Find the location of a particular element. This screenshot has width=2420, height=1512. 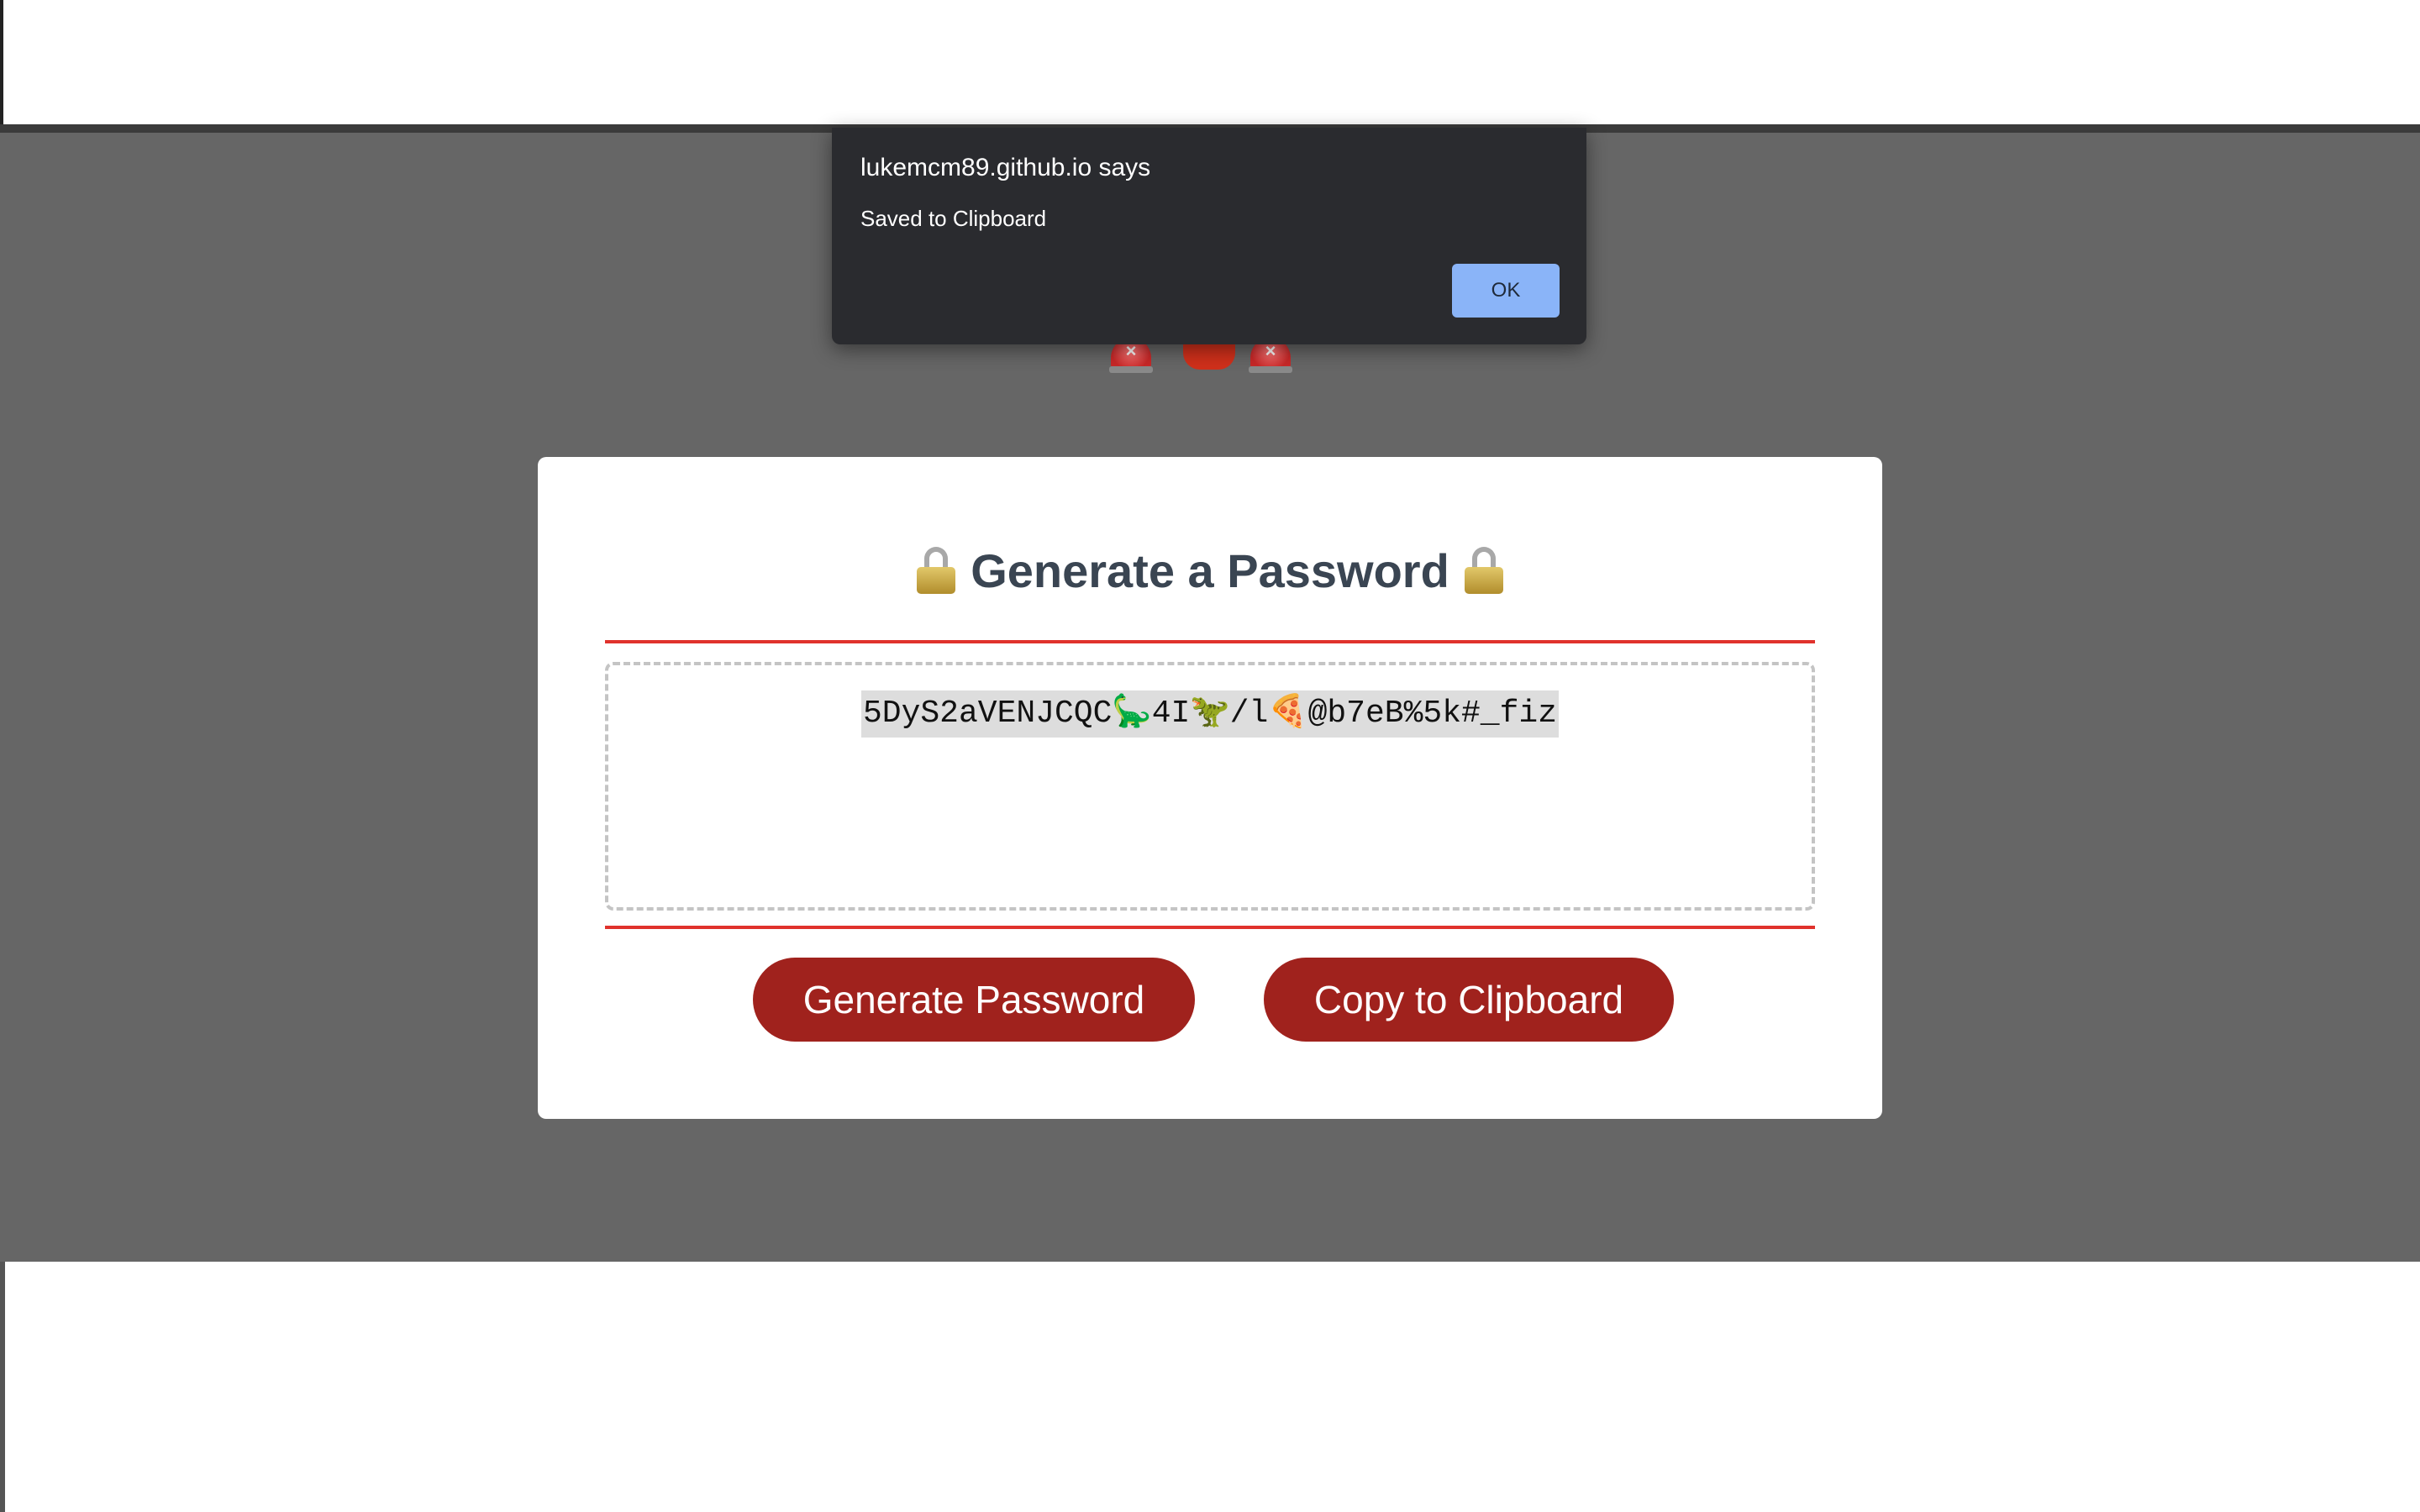

alert-ok-button: OK is located at coordinates (1506, 291).